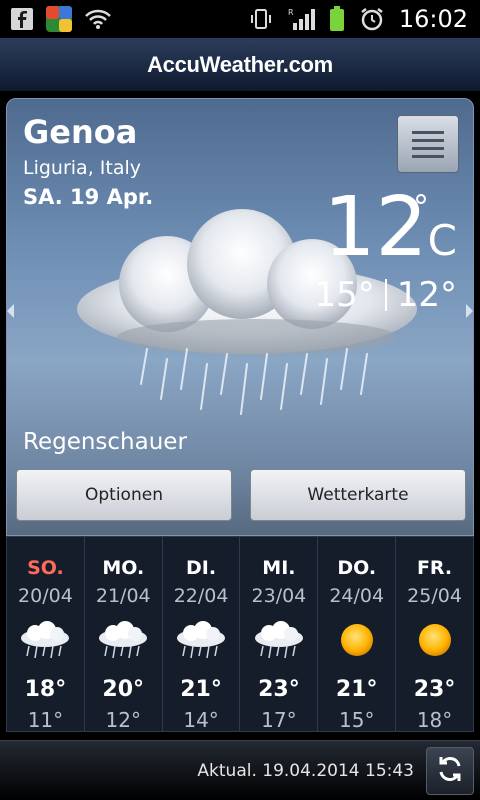 This screenshot has height=800, width=480. I want to click on alarm-icon, so click(372, 19).